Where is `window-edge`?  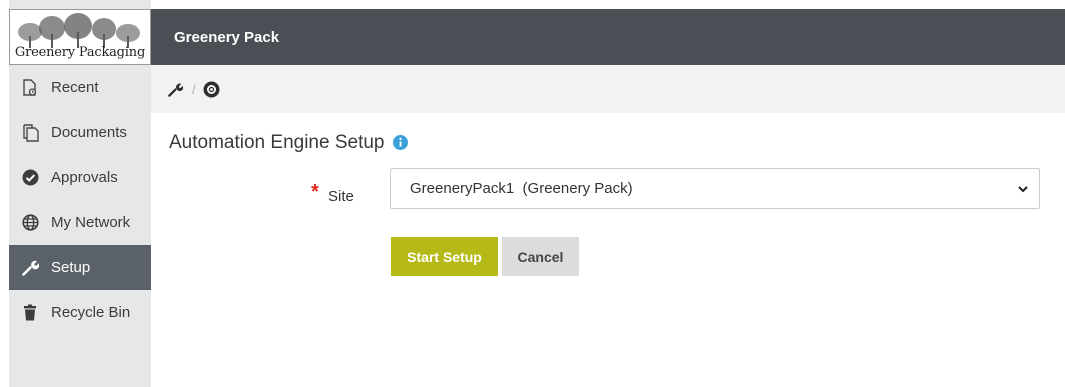 window-edge is located at coordinates (4, 193).